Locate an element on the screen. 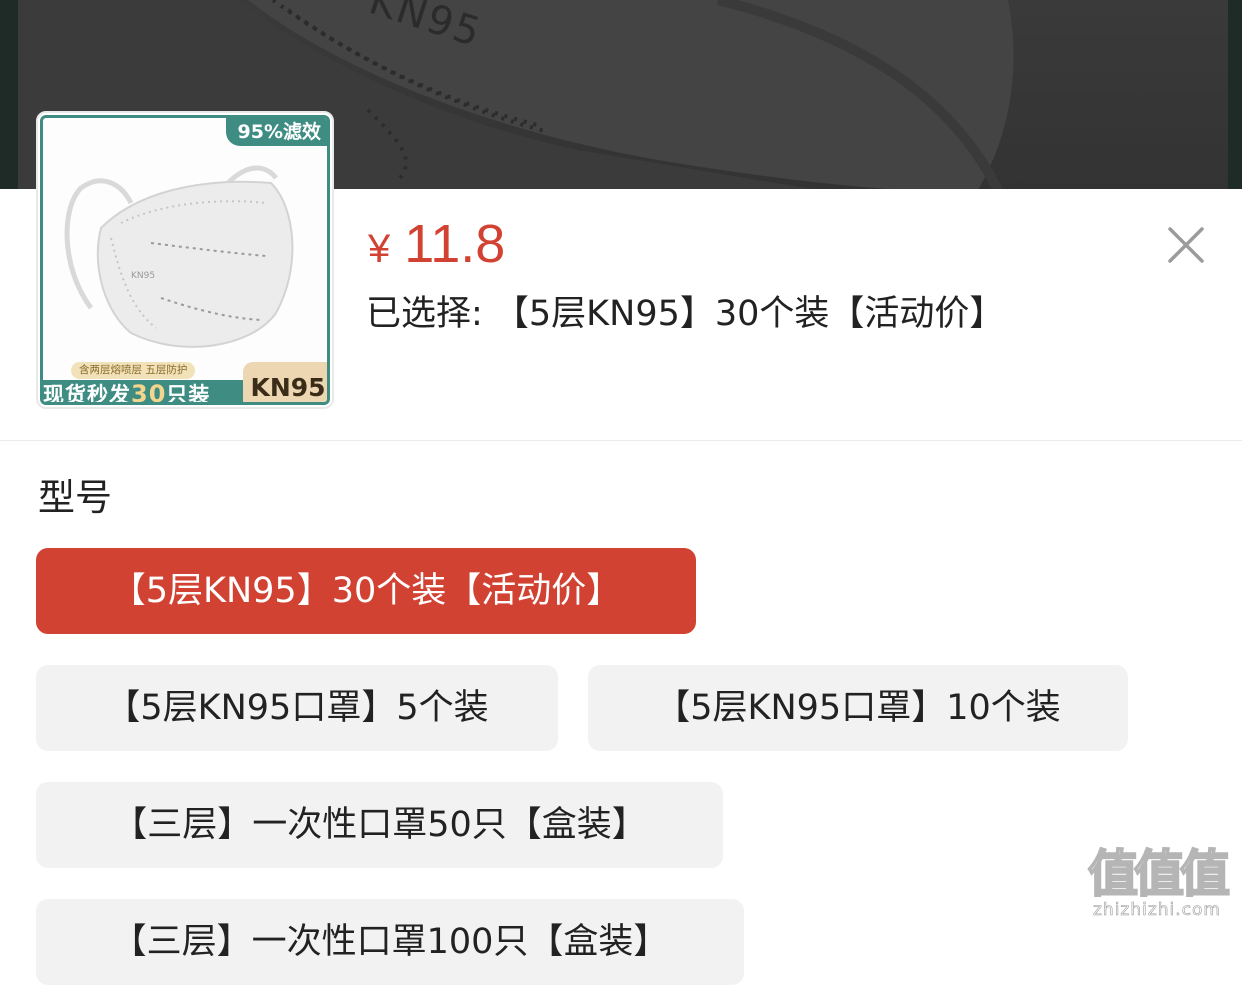 Image resolution: width=1242 pixels, height=985 pixels. variant-option-3ply-100-box: 【三层】一次性口罩100只【盒装】 is located at coordinates (390, 942).